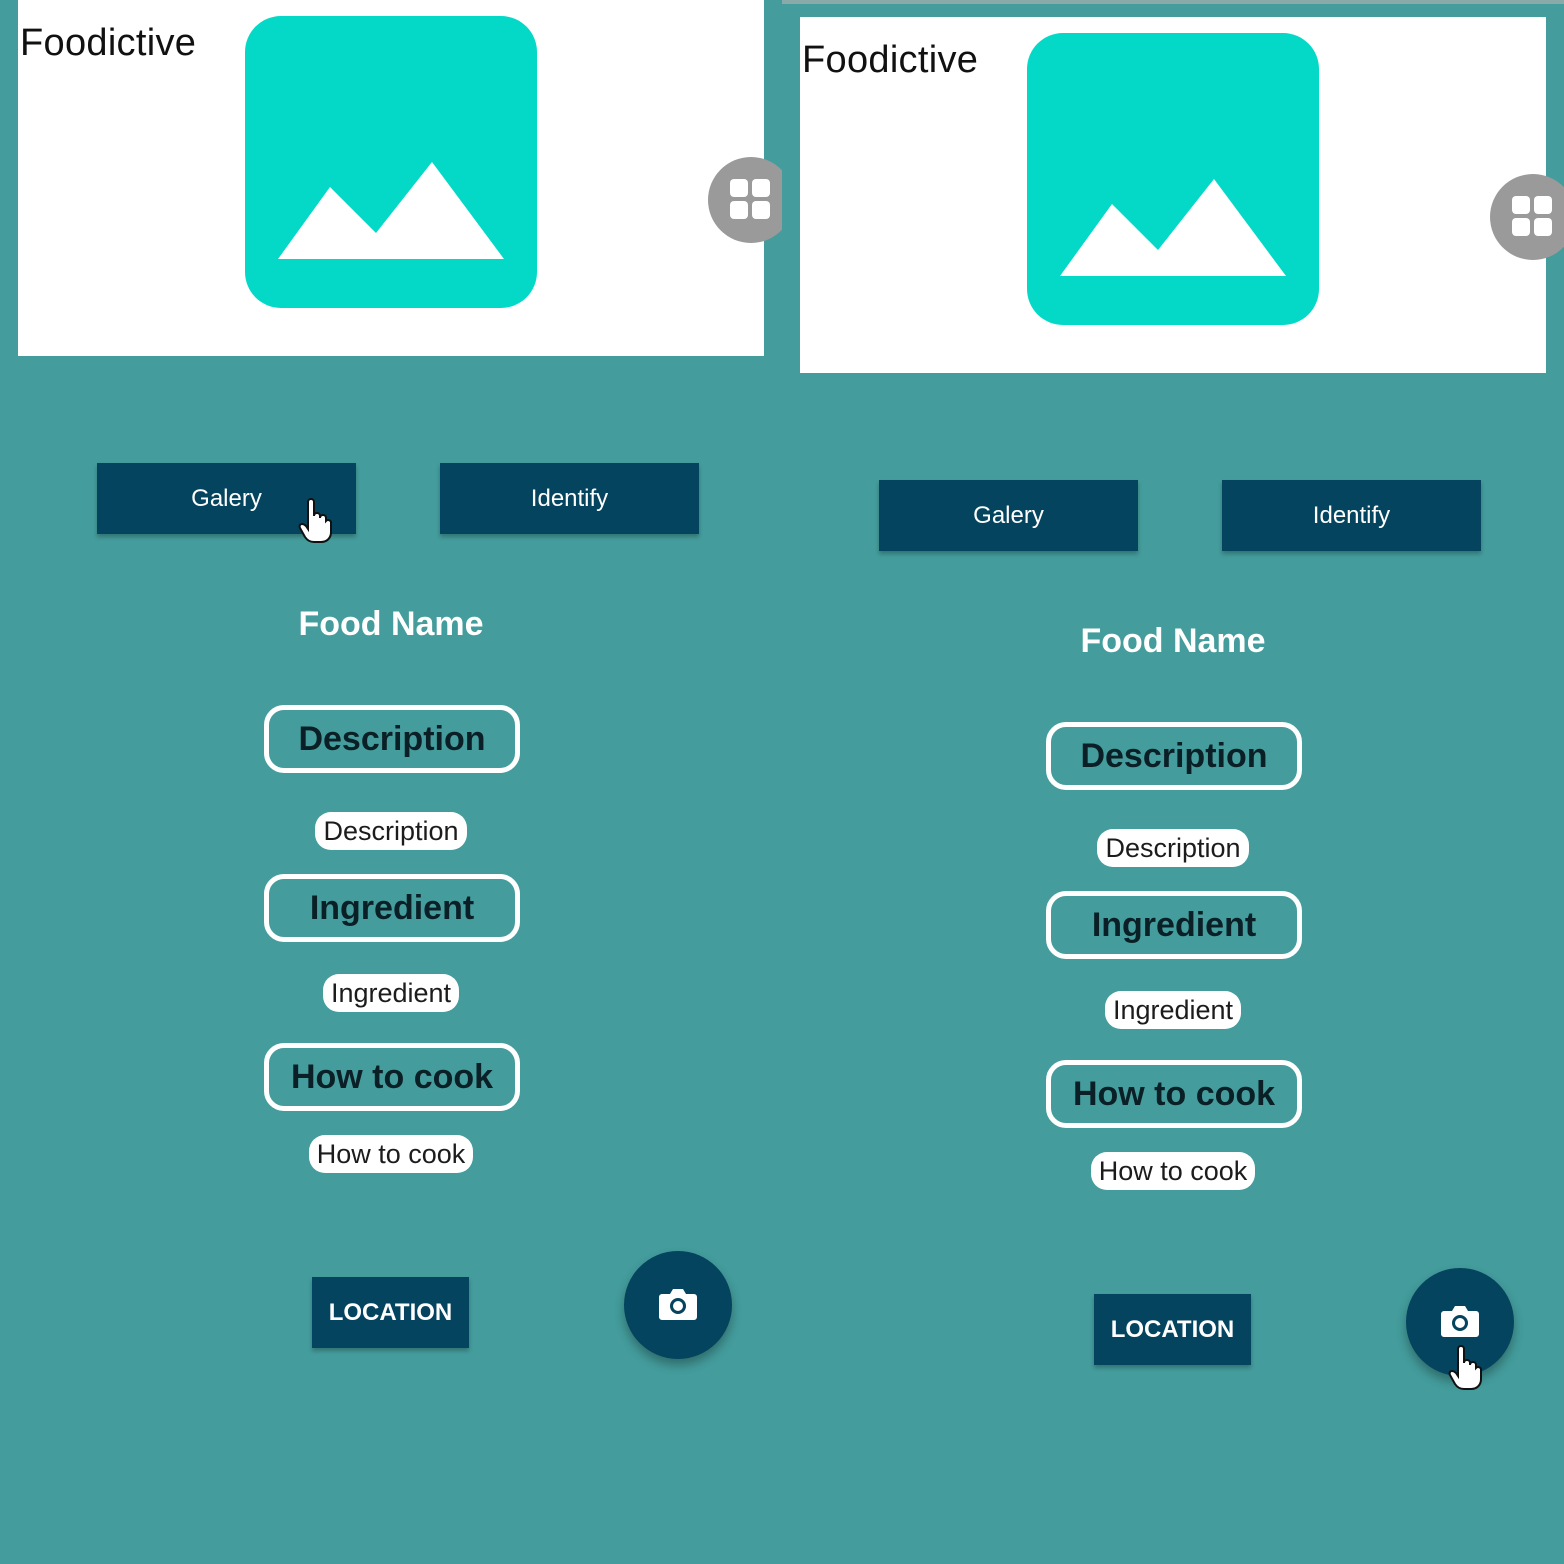 The image size is (1564, 1564). I want to click on camera-button, so click(678, 1305).